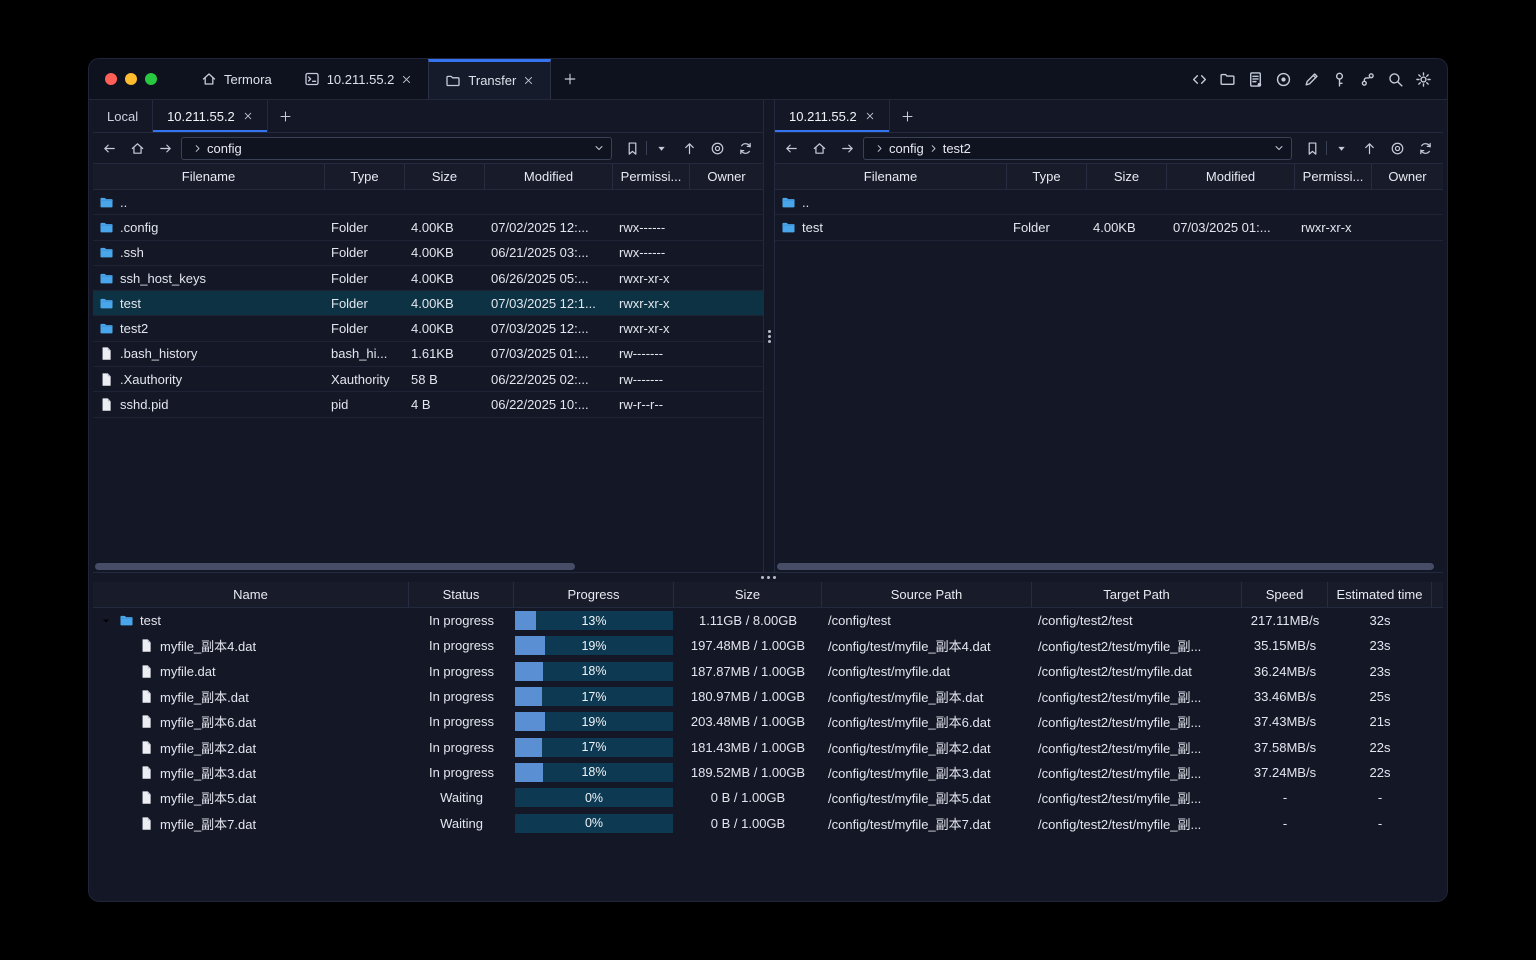 The image size is (1536, 960). What do you see at coordinates (111, 79) in the screenshot?
I see `window-close-button` at bounding box center [111, 79].